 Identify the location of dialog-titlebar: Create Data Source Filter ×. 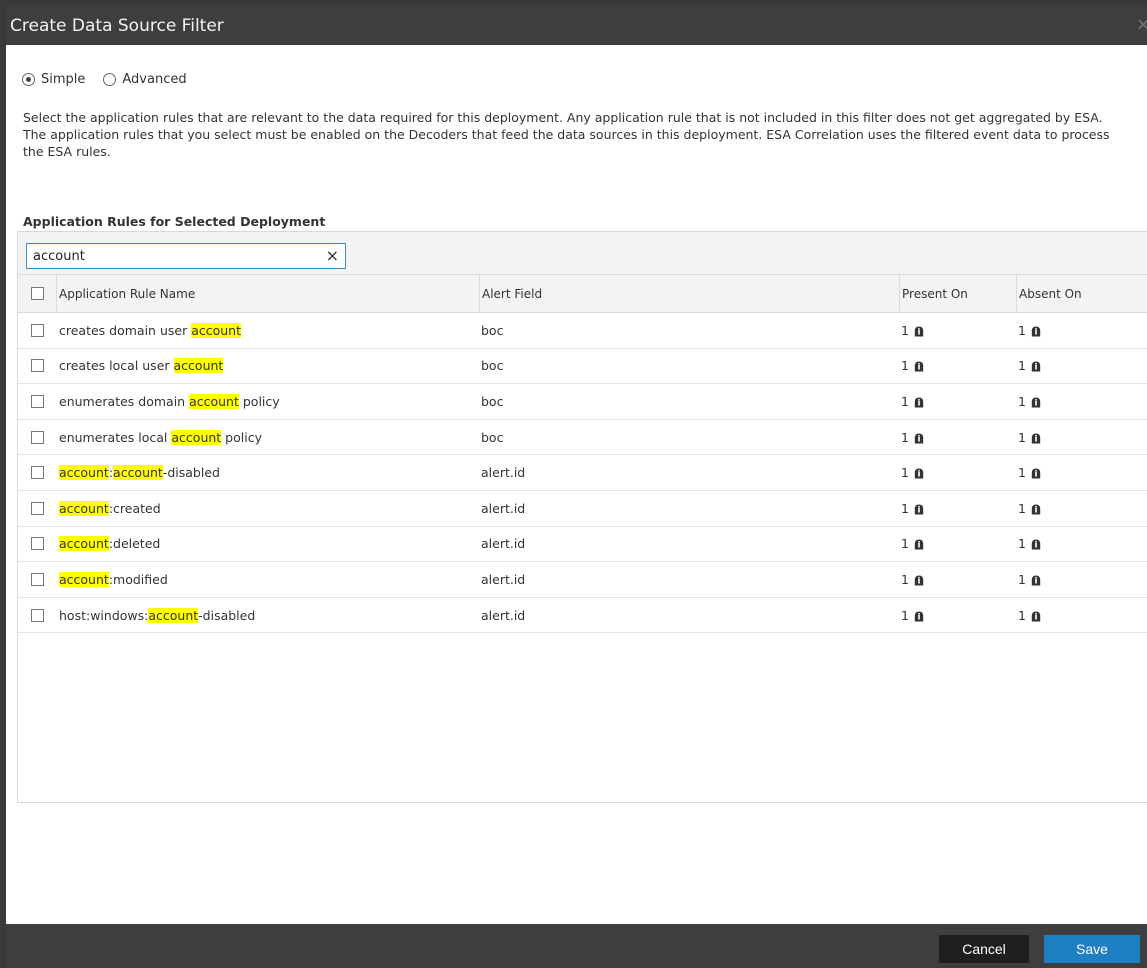
(576, 25).